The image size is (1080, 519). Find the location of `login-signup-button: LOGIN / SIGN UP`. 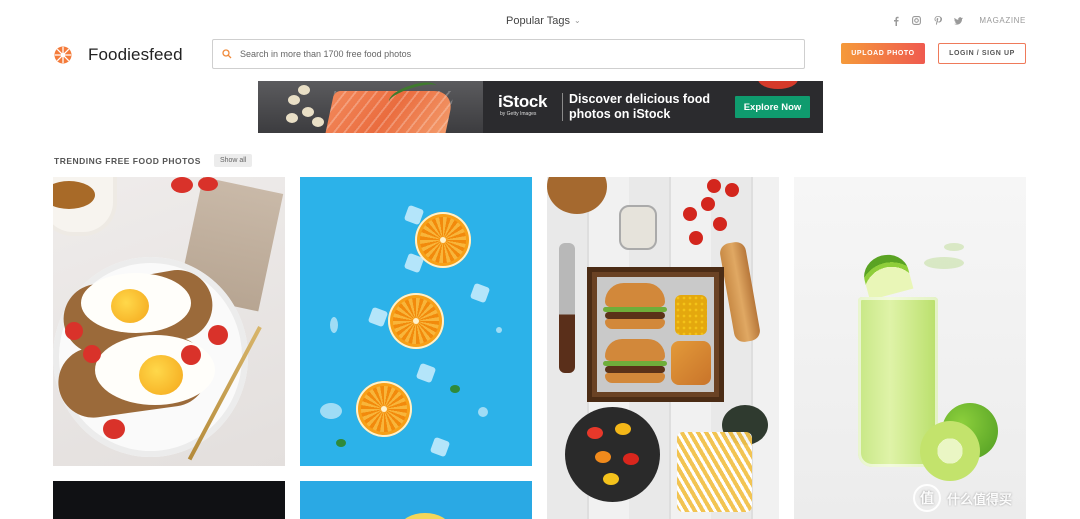

login-signup-button: LOGIN / SIGN UP is located at coordinates (982, 53).